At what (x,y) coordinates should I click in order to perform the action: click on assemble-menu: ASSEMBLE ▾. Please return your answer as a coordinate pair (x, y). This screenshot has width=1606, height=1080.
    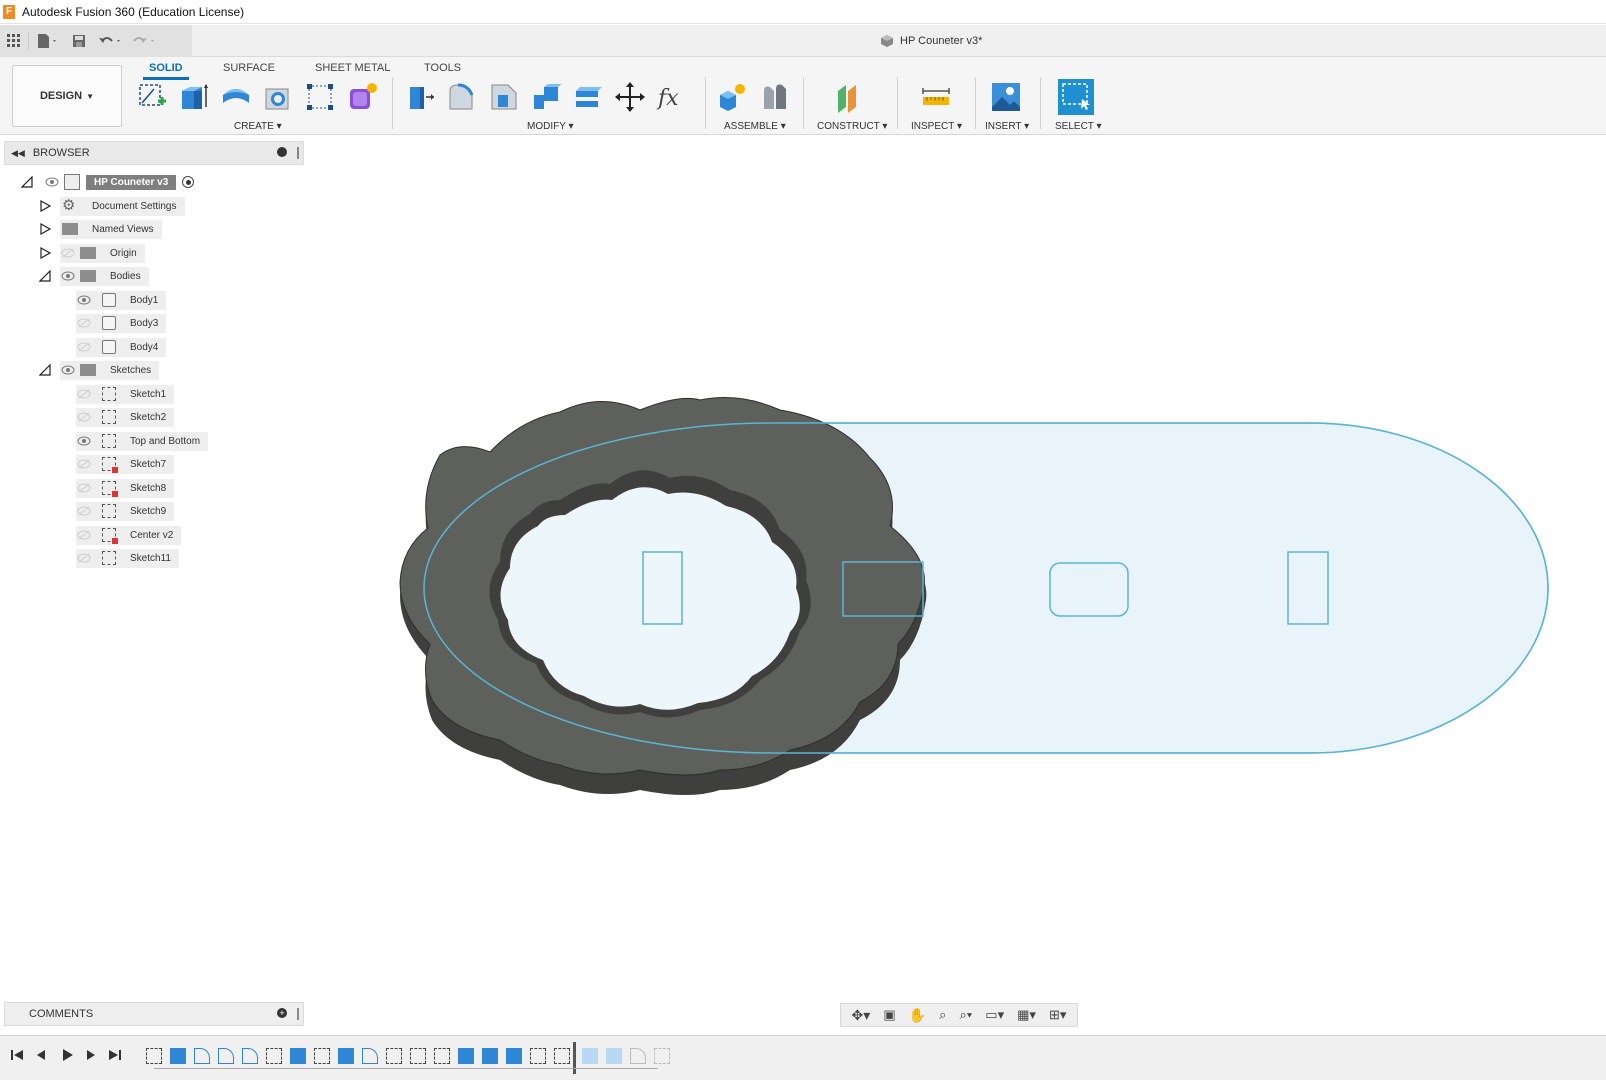
    Looking at the image, I should click on (755, 126).